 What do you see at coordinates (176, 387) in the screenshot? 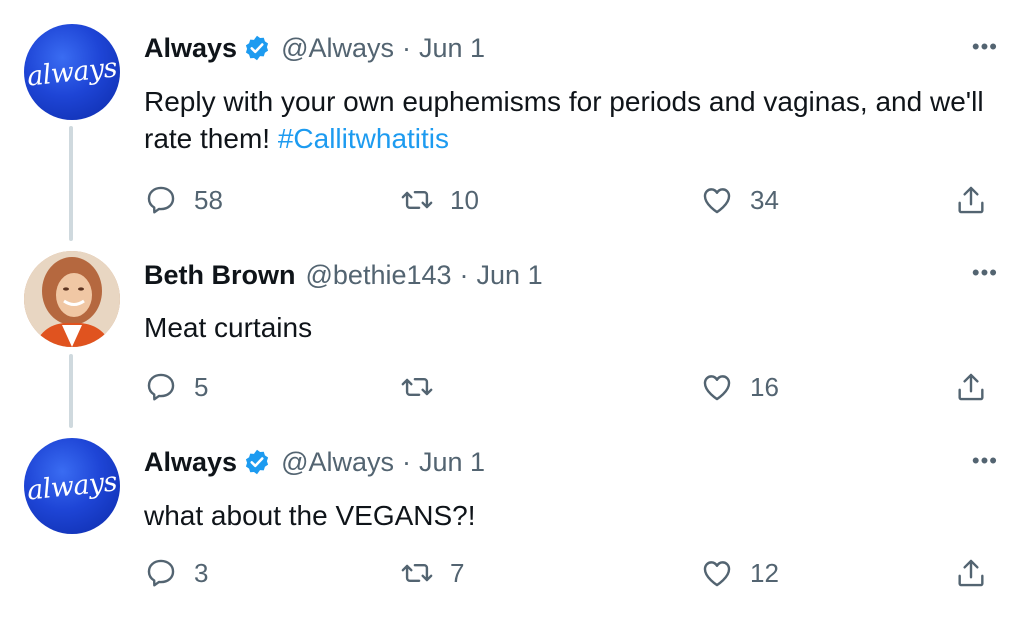
I see `reply-button: 5` at bounding box center [176, 387].